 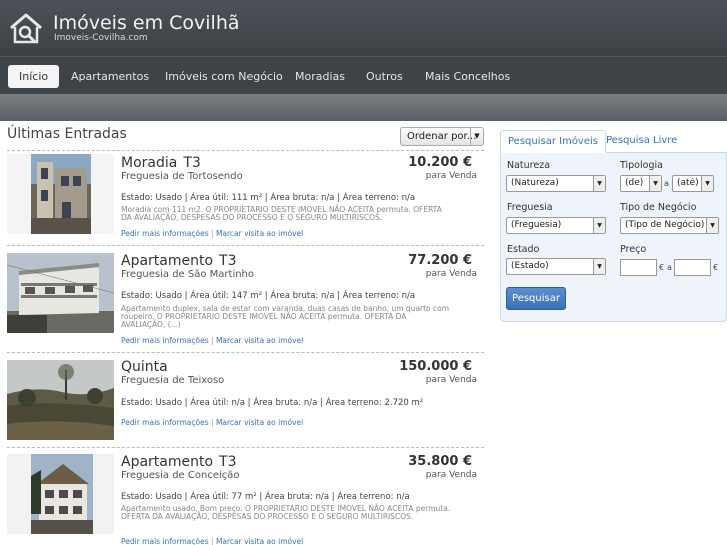 I want to click on header-bar, so click(x=363, y=107).